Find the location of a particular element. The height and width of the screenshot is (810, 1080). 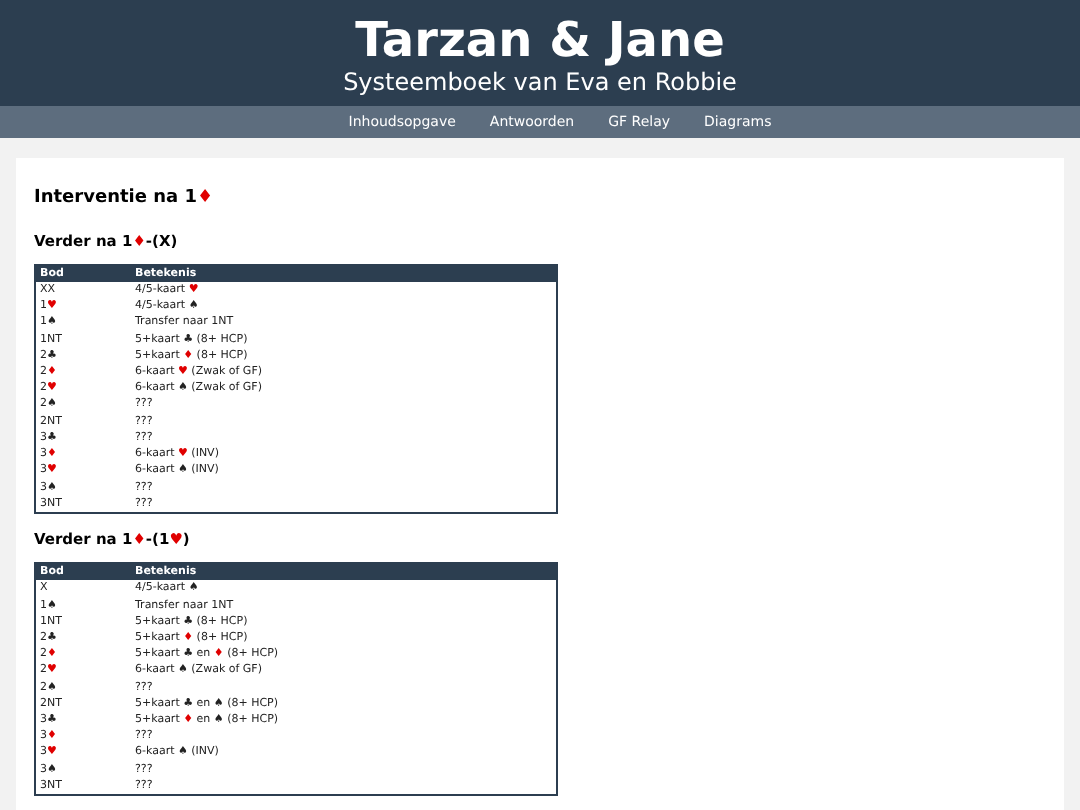

site-title: Tarzan & Jane is located at coordinates (540, 40).